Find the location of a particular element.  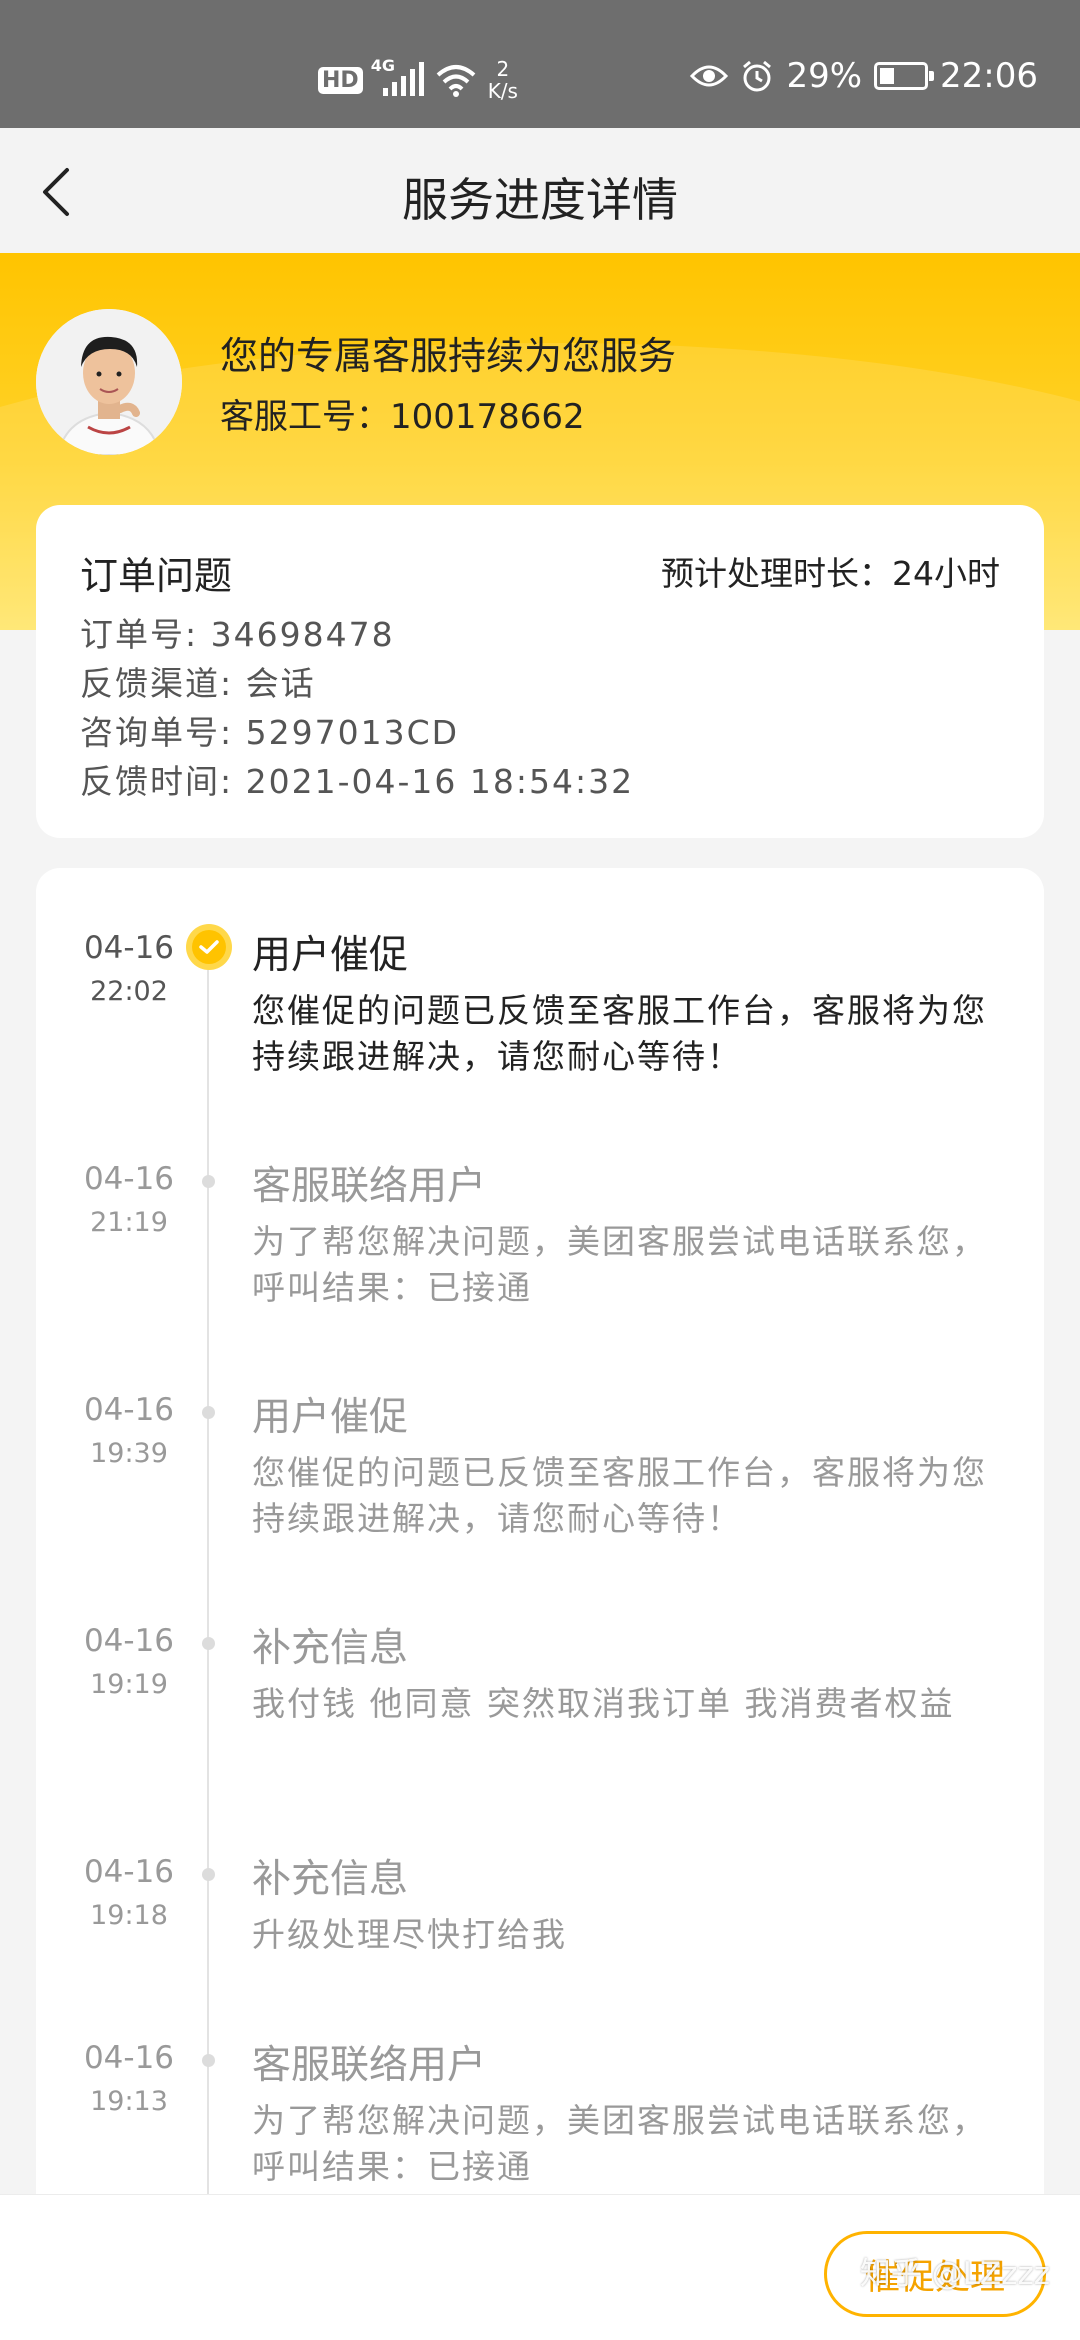

page-title: 服务进度详情 is located at coordinates (540, 200).